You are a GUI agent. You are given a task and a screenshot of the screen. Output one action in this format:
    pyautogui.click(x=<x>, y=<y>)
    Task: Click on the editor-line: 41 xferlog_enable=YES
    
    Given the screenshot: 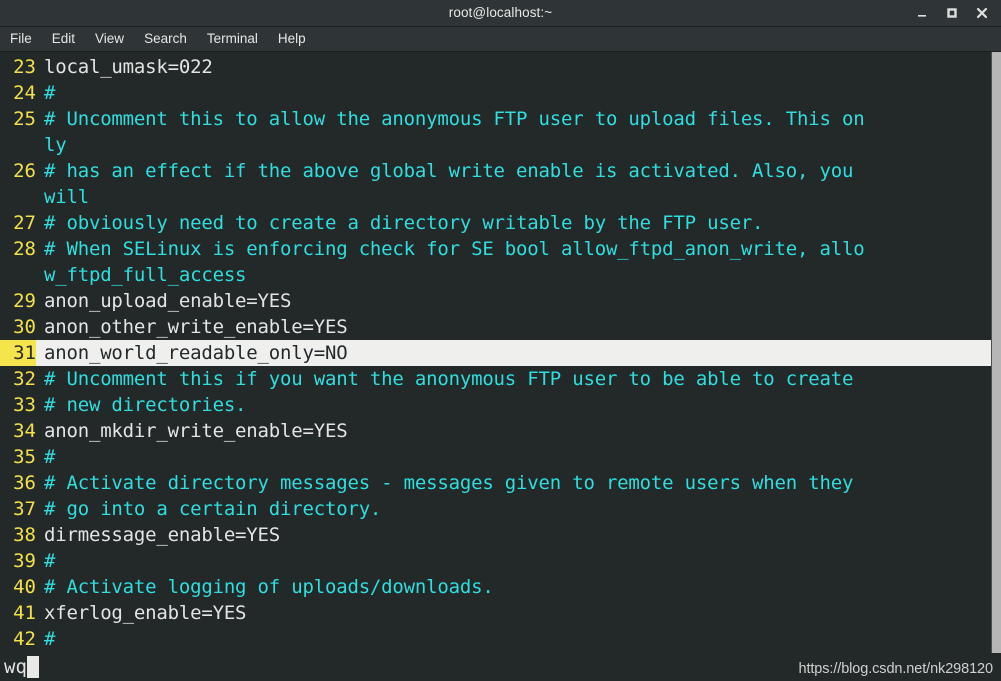 What is the action you would take?
    pyautogui.click(x=495, y=613)
    